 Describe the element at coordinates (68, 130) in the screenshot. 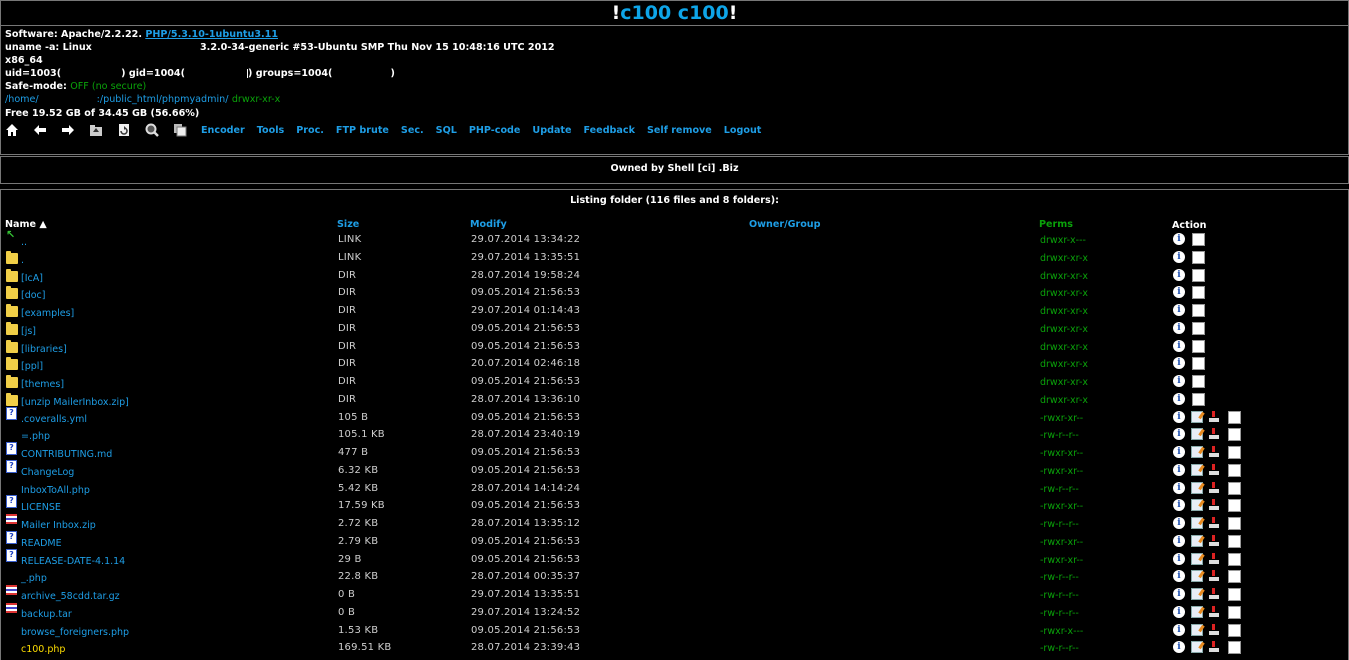

I see `forward-icon` at that location.